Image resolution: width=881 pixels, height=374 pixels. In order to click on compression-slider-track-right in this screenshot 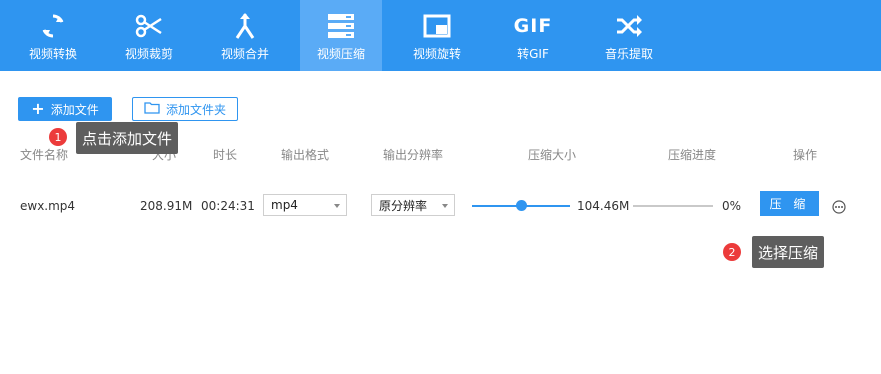, I will do `click(673, 206)`.